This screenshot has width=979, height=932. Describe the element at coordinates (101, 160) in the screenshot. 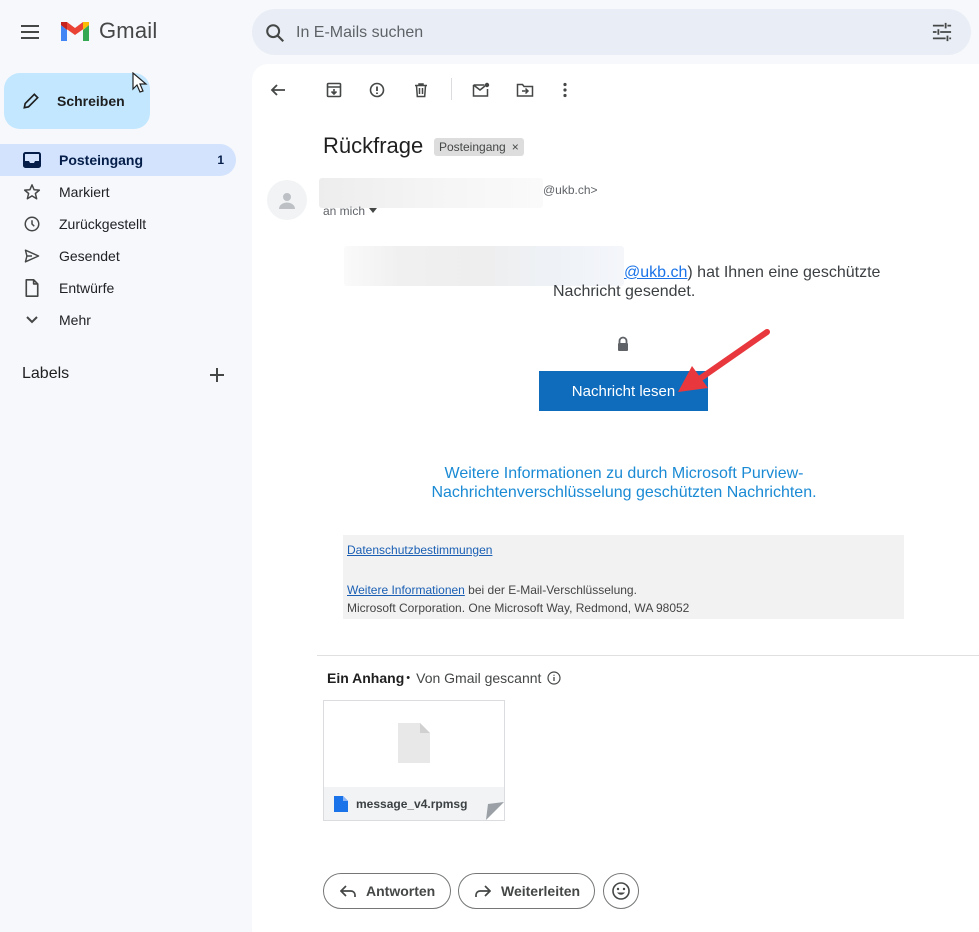

I see `sidebar-item-label: Posteingang` at that location.